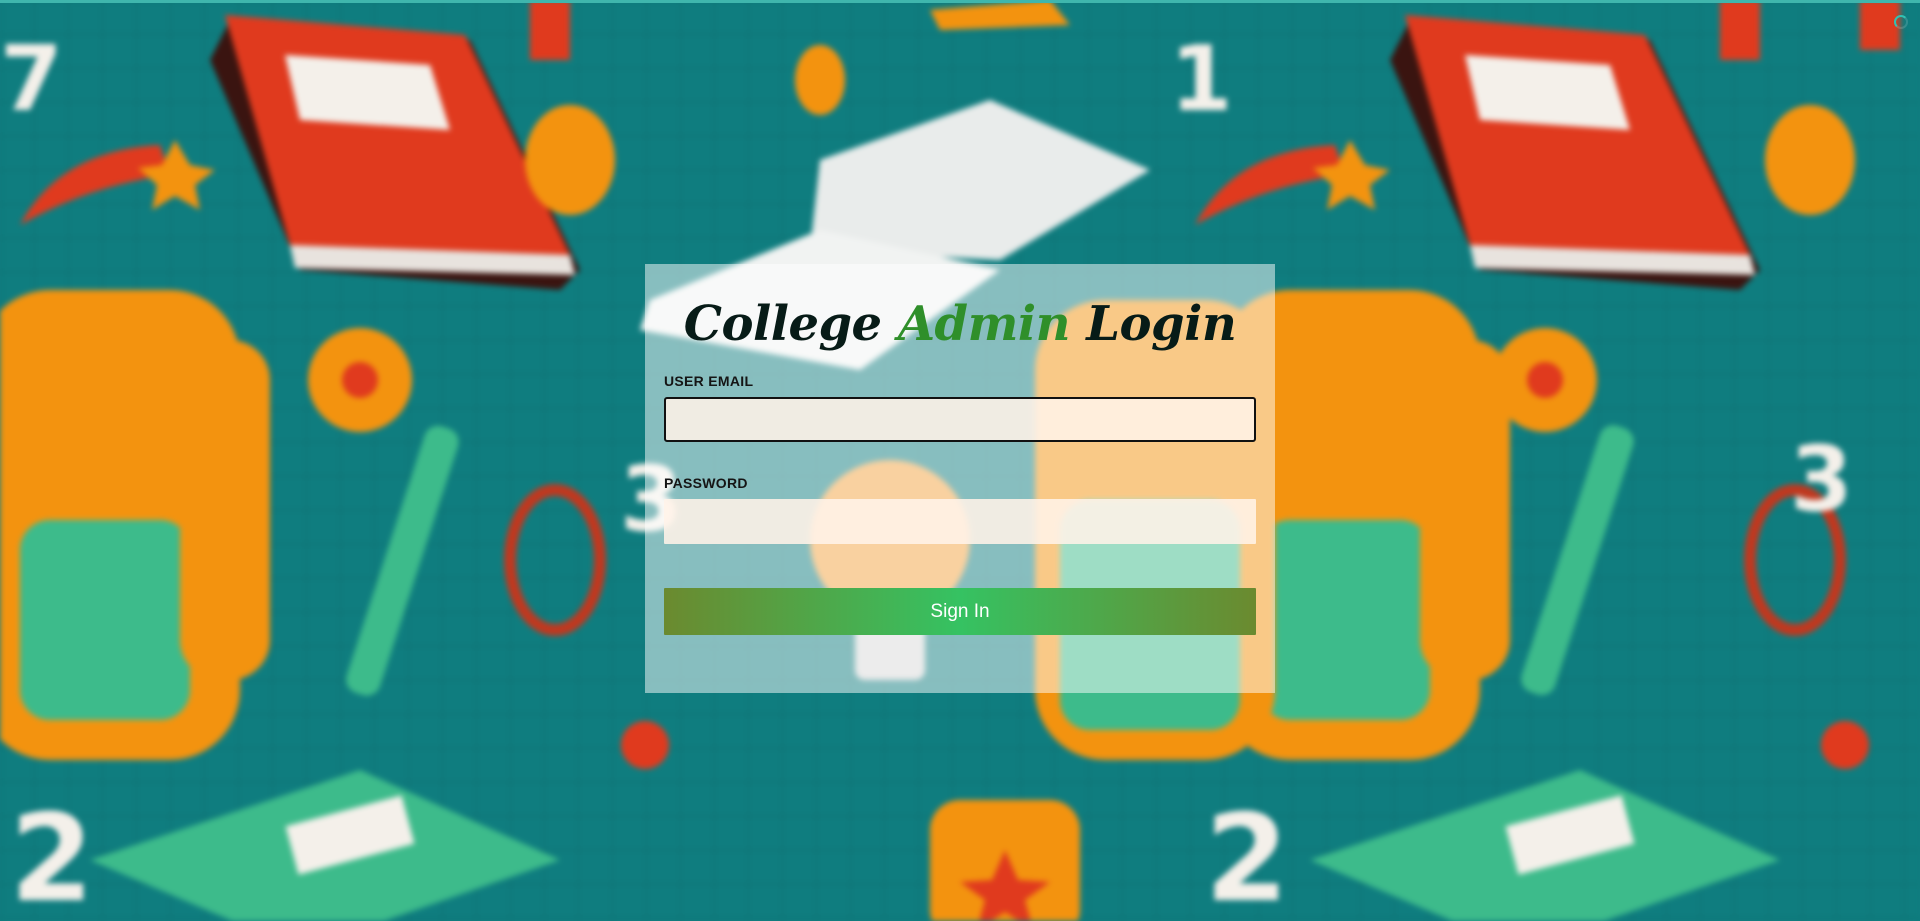 This screenshot has height=921, width=1920. I want to click on email-label: USER EMAIL, so click(709, 381).